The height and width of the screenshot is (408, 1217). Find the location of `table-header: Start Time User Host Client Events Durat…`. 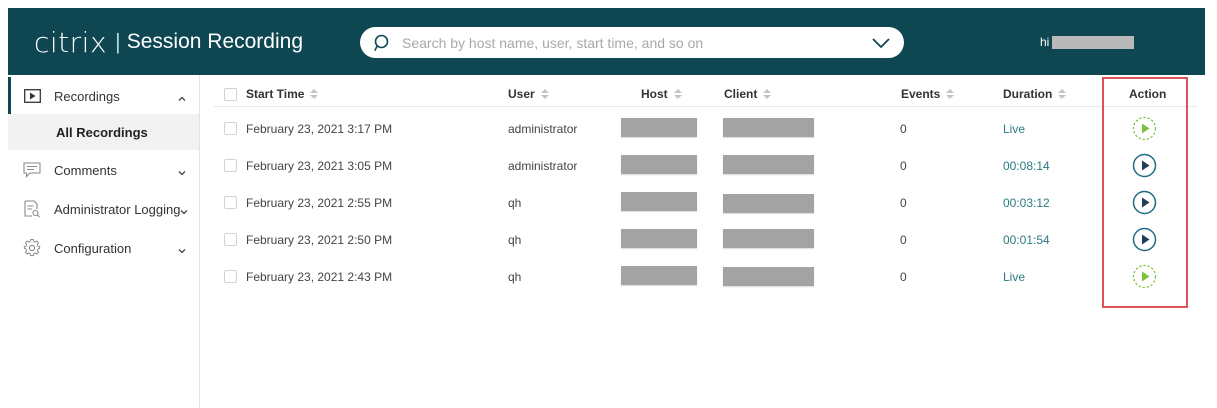

table-header: Start Time User Host Client Events Durat… is located at coordinates (706, 95).